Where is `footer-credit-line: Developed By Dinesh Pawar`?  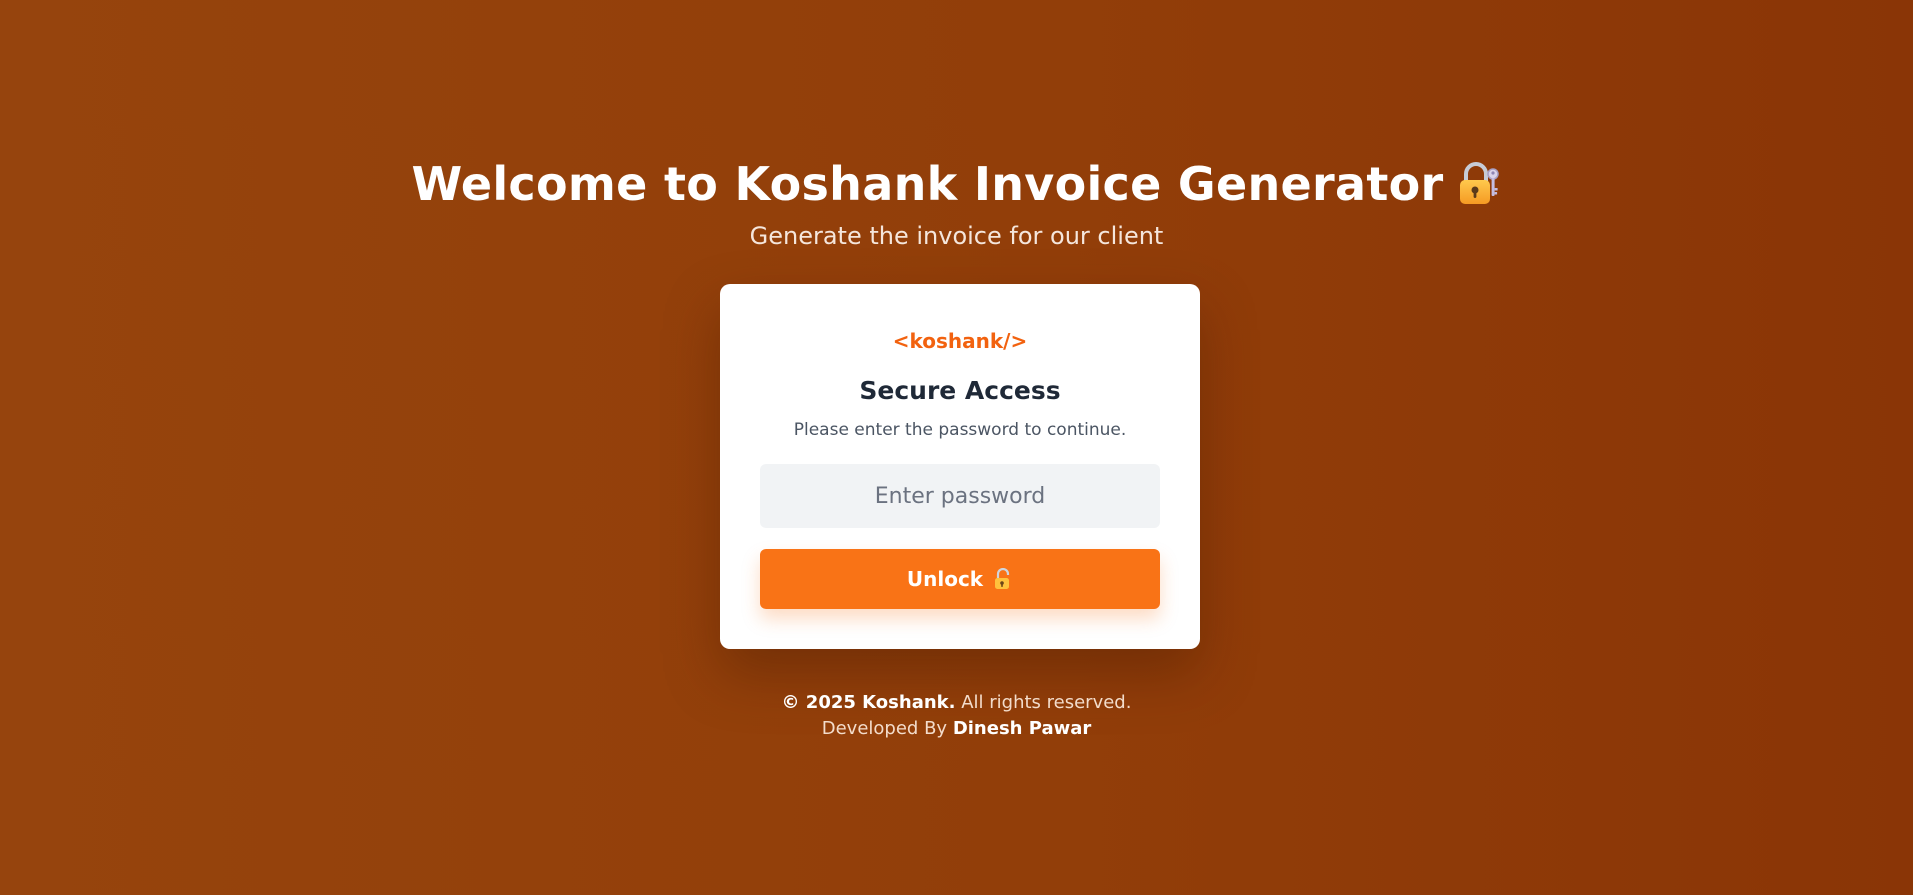 footer-credit-line: Developed By Dinesh Pawar is located at coordinates (956, 729).